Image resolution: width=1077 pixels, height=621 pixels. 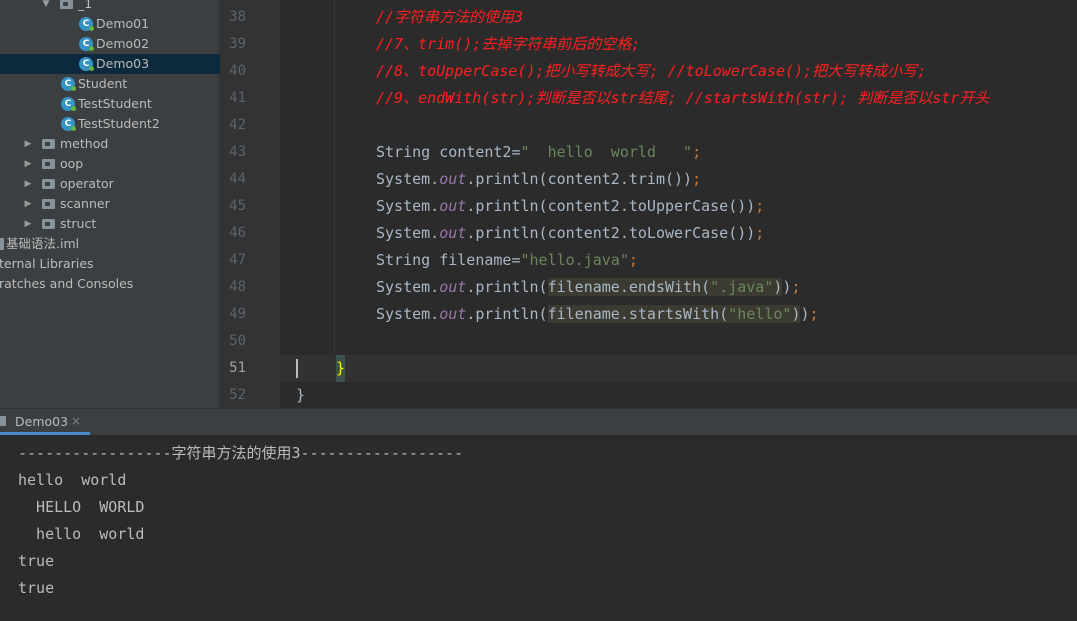 What do you see at coordinates (2, 244) in the screenshot?
I see `module-file-icon` at bounding box center [2, 244].